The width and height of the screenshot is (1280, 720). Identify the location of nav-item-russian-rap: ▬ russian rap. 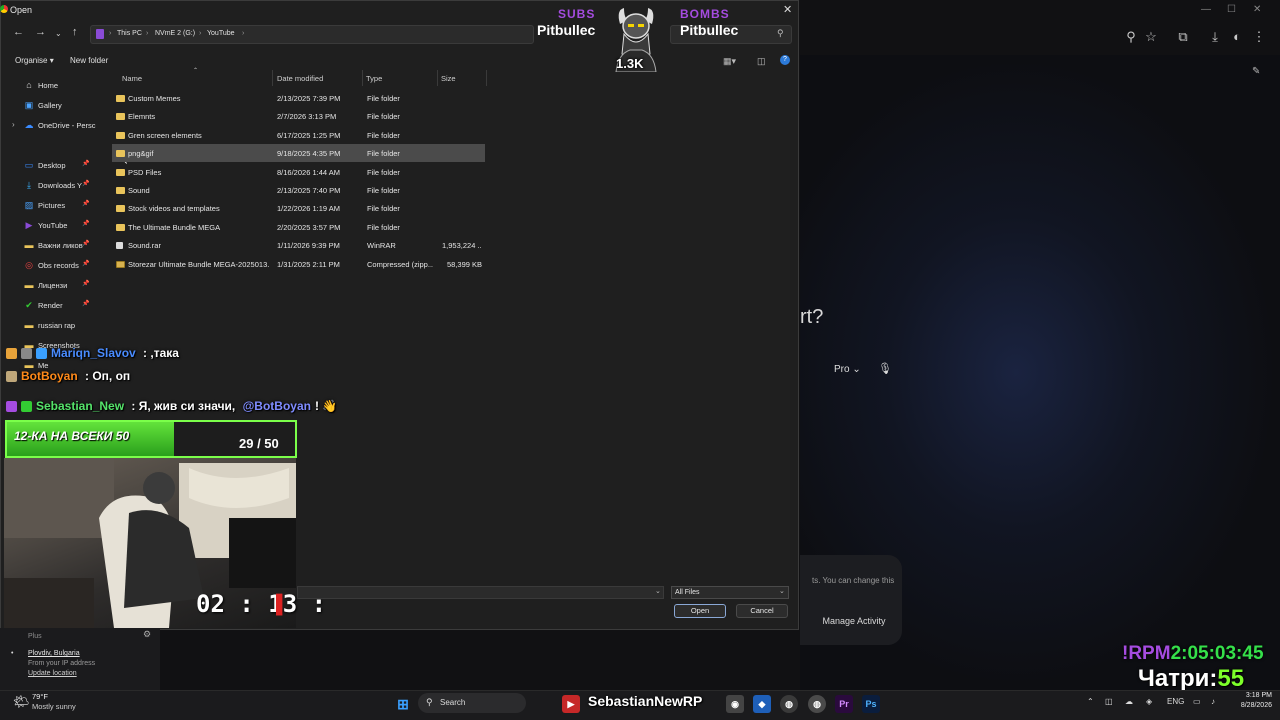
(50, 325).